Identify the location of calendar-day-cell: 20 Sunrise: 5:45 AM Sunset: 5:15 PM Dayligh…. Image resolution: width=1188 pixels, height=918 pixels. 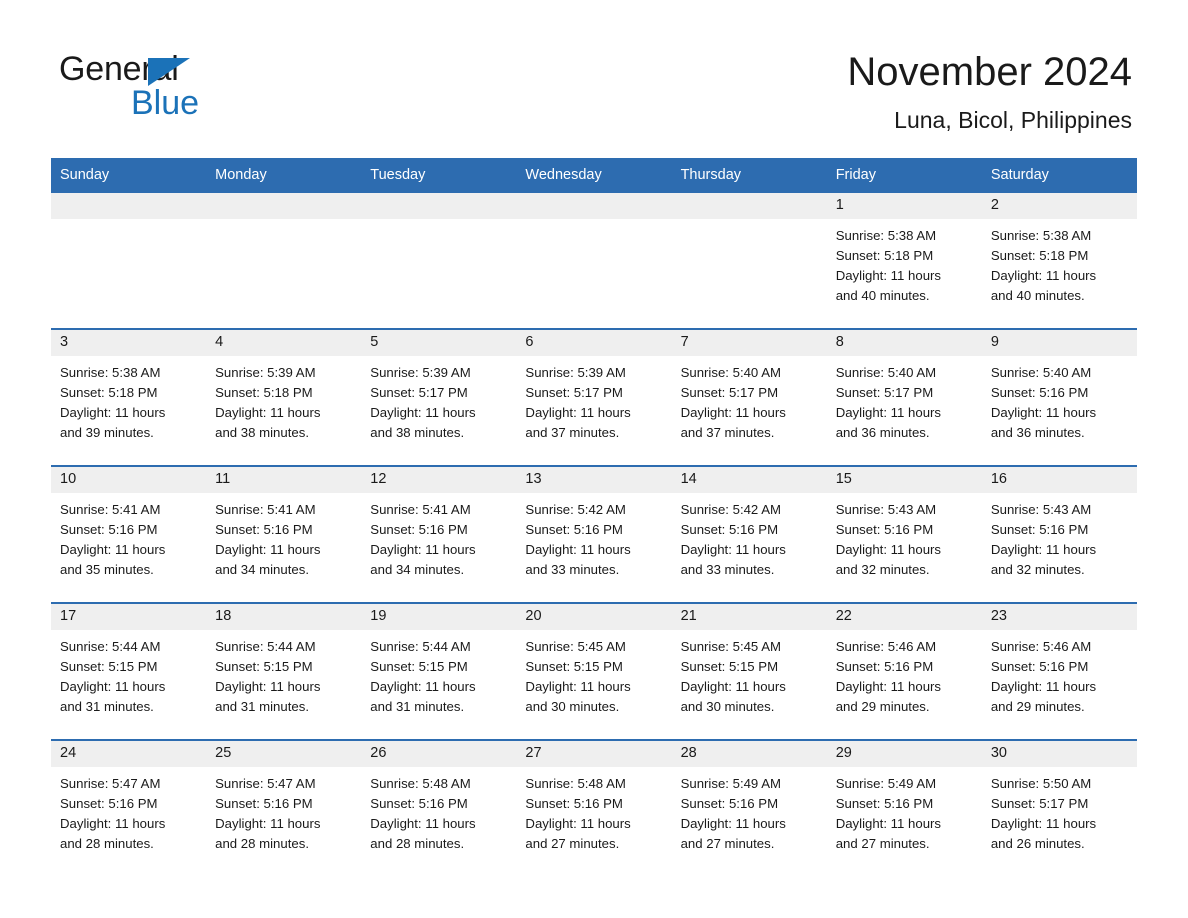
(594, 671).